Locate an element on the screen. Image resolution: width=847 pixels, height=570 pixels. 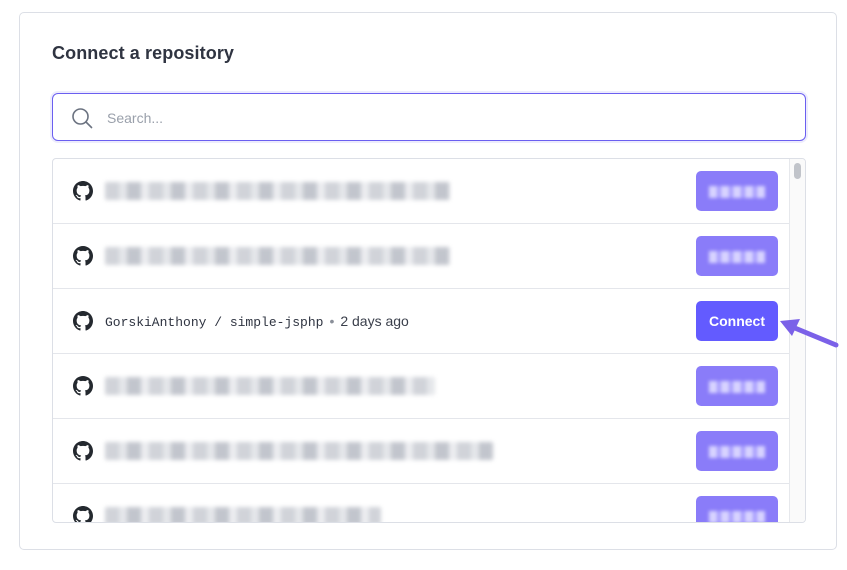
arrow-icon is located at coordinates (809, 333).